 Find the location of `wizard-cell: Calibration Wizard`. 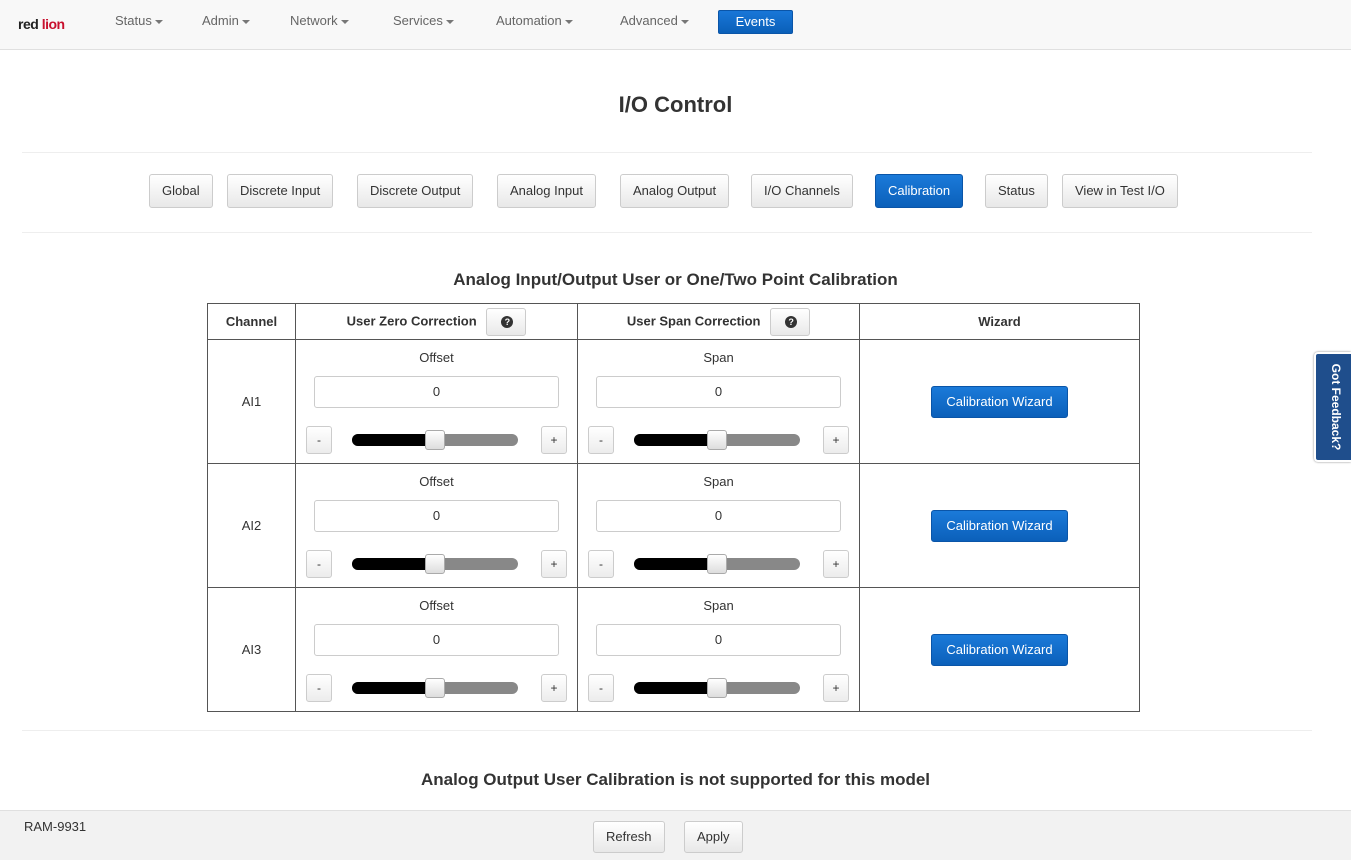

wizard-cell: Calibration Wizard is located at coordinates (999, 525).